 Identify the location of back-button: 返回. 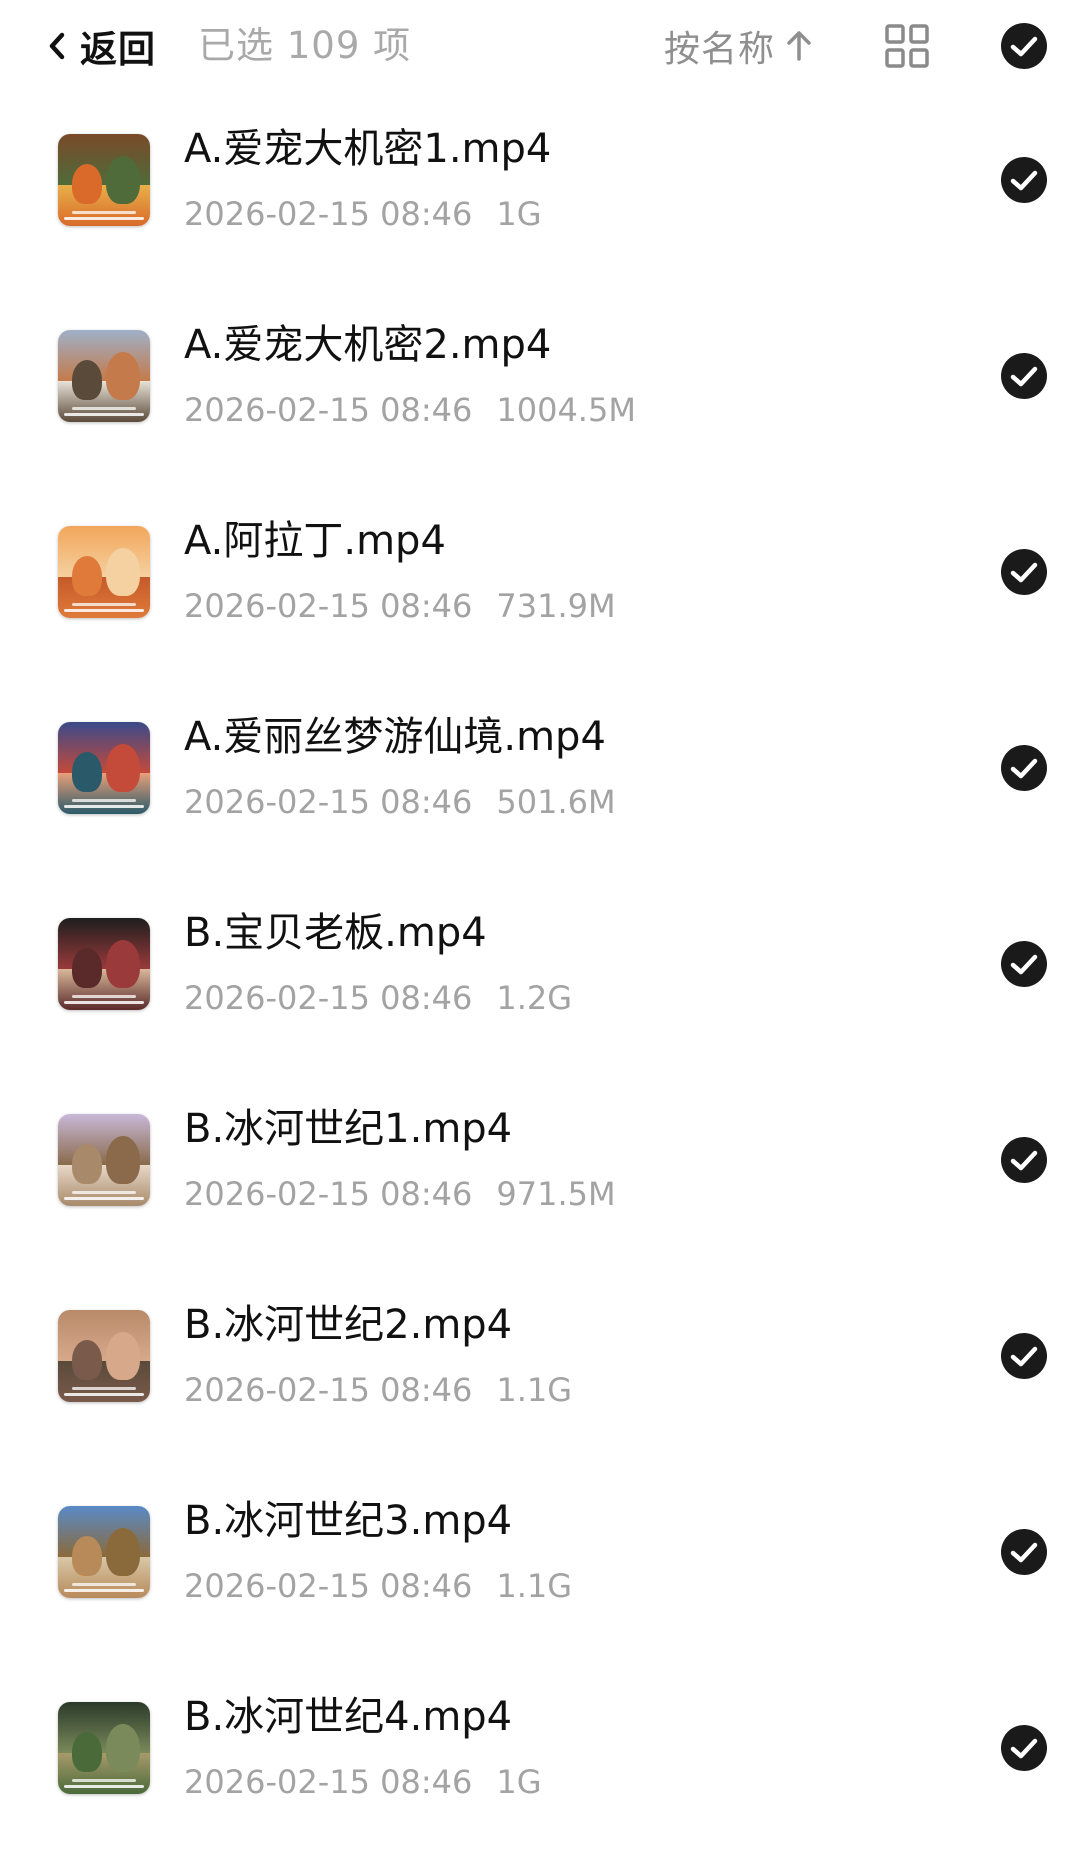
(100, 46).